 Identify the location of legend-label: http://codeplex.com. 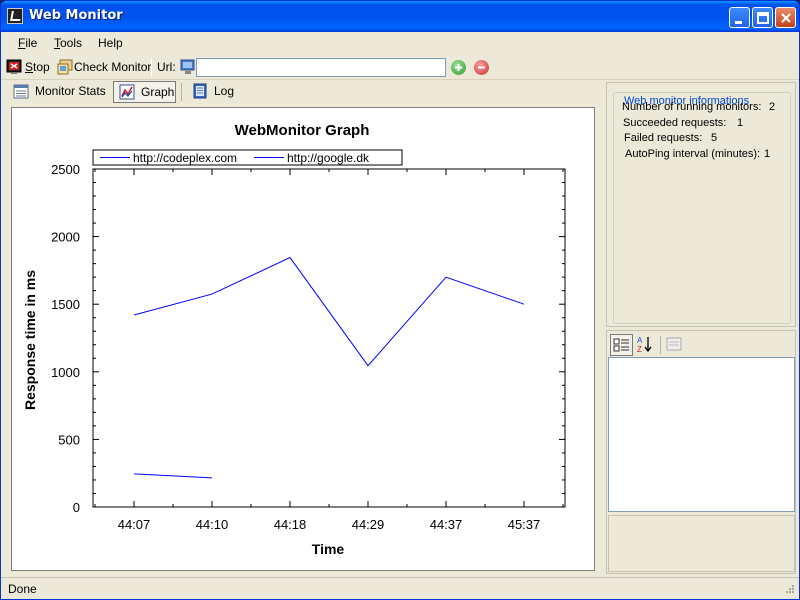
(185, 158).